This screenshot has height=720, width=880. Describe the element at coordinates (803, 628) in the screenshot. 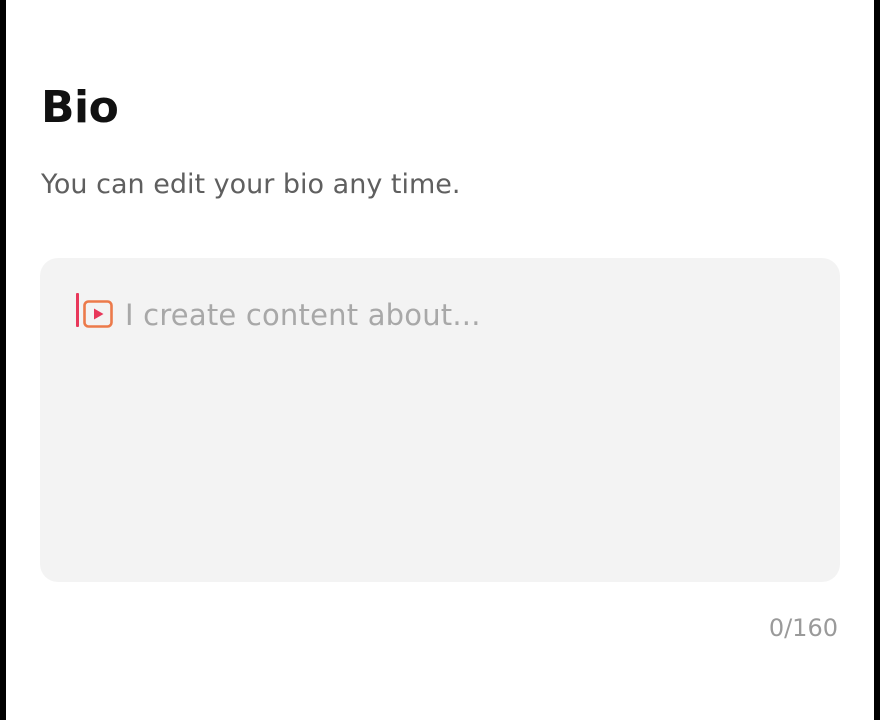

I see `character-counter: 0/160` at that location.